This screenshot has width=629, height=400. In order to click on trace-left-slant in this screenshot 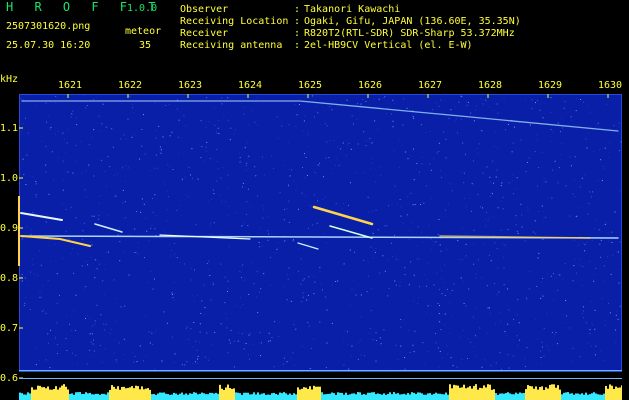, I will do `click(108, 228)`.